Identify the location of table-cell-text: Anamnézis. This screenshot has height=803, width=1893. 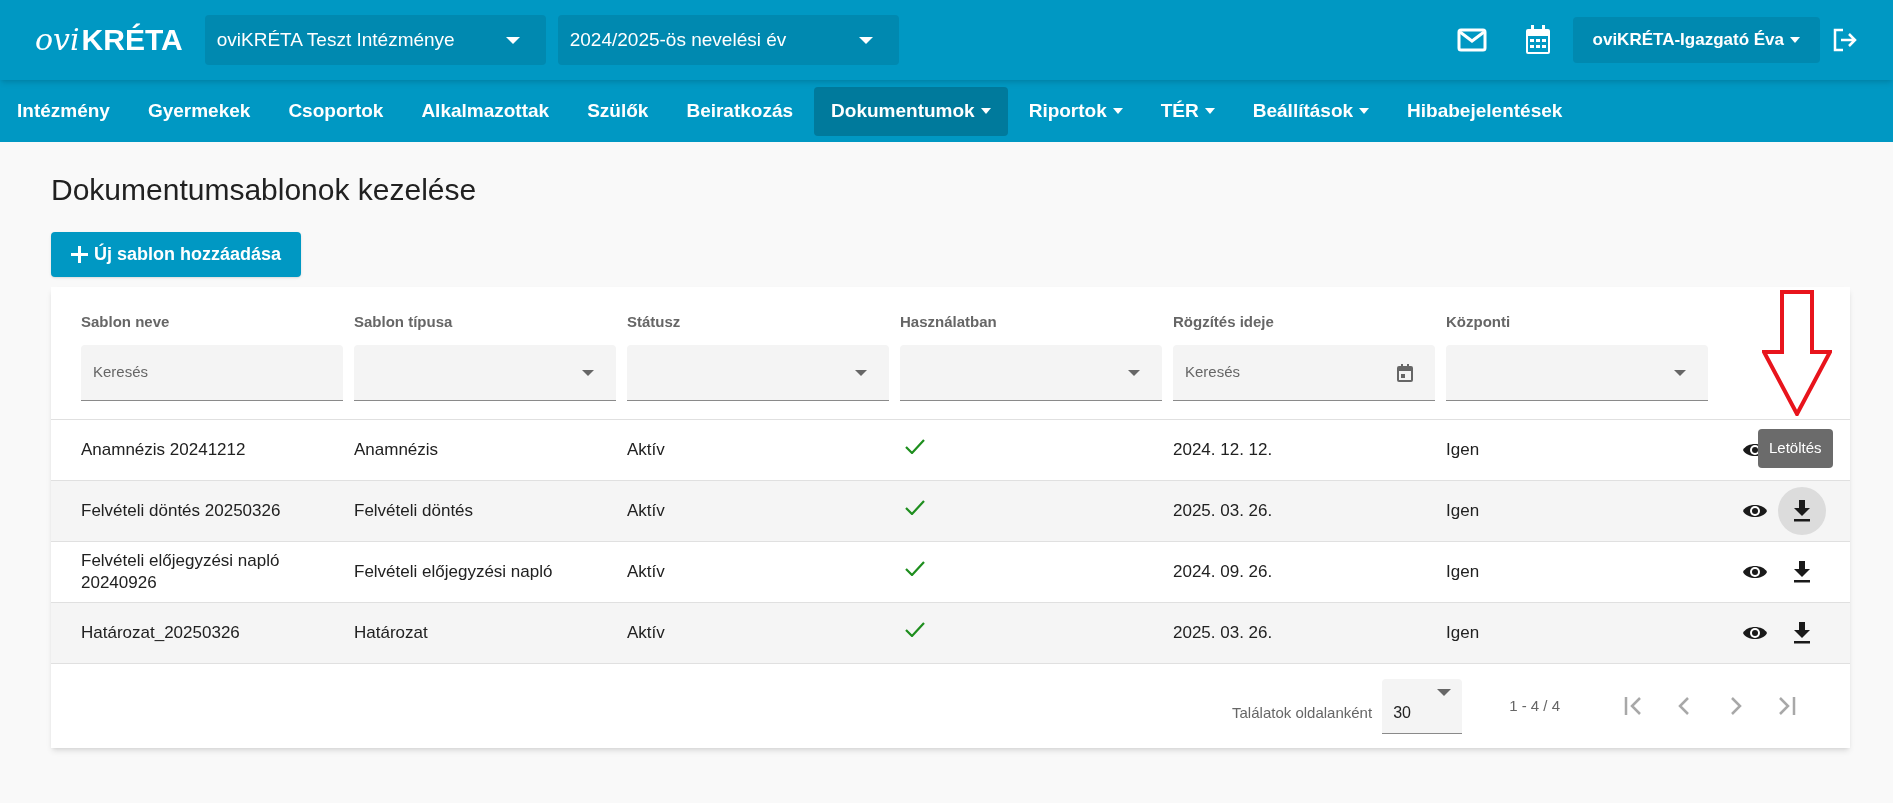
(397, 450).